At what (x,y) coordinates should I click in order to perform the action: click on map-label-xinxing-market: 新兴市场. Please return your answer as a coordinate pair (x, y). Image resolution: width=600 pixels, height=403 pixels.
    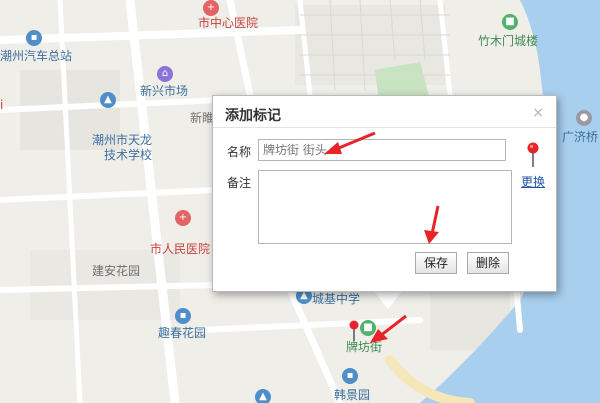
    Looking at the image, I should click on (164, 91).